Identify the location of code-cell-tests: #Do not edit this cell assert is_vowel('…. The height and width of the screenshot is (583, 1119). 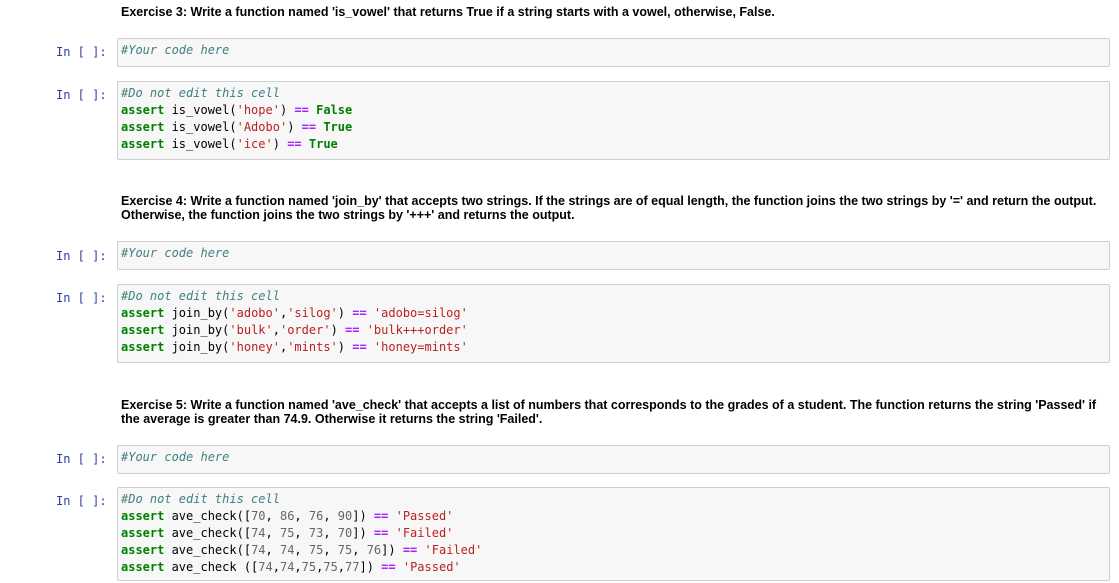
(613, 120).